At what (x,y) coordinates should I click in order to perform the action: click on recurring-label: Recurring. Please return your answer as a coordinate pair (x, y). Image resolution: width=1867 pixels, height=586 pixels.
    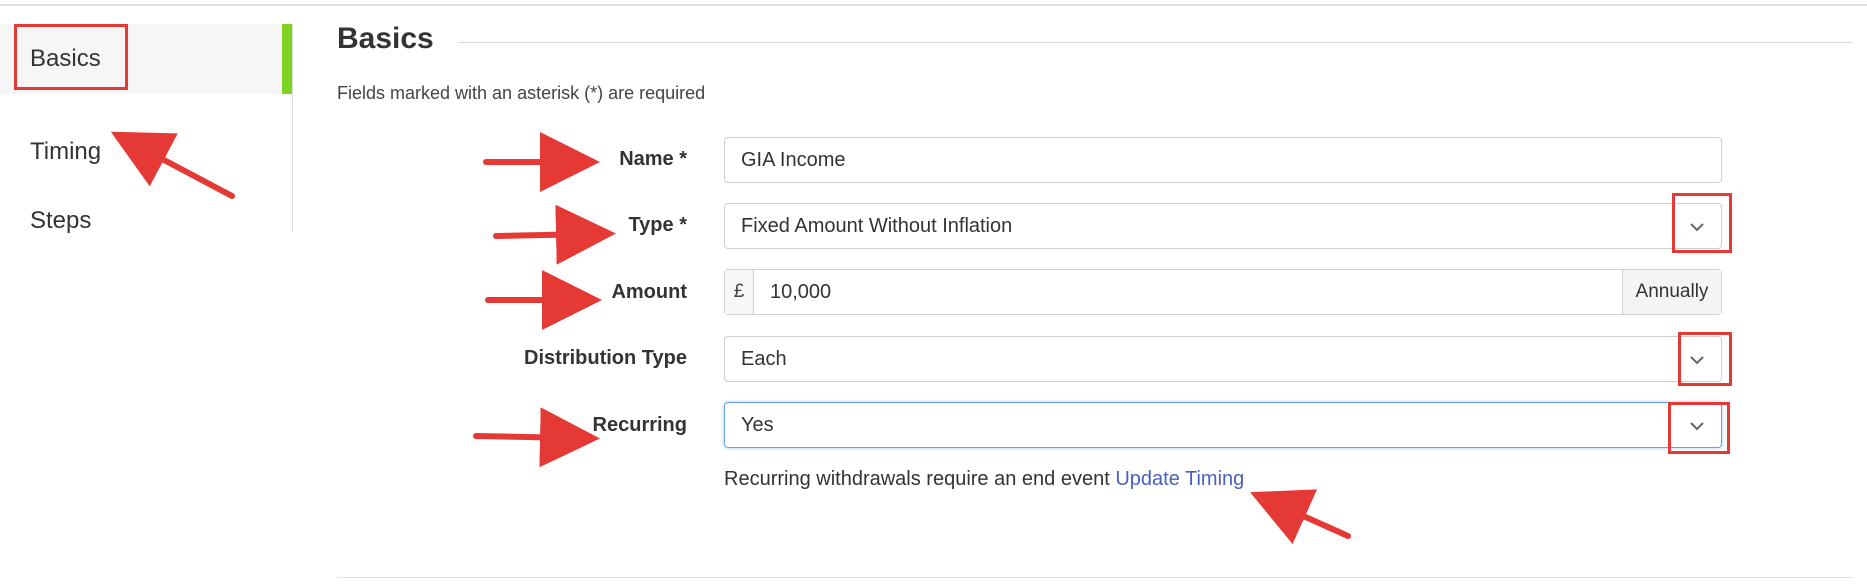
    Looking at the image, I should click on (639, 425).